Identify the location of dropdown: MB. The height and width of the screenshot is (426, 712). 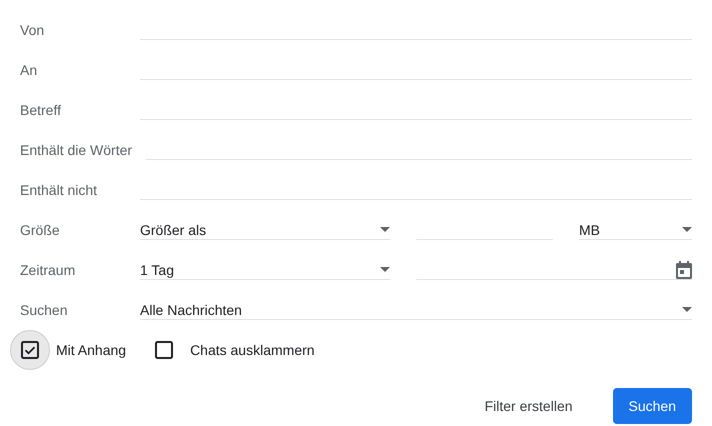
(635, 230).